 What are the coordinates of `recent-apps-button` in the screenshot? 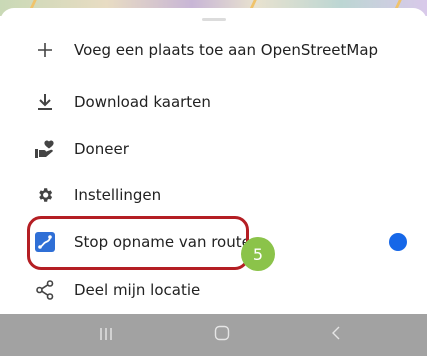 It's located at (106, 335).